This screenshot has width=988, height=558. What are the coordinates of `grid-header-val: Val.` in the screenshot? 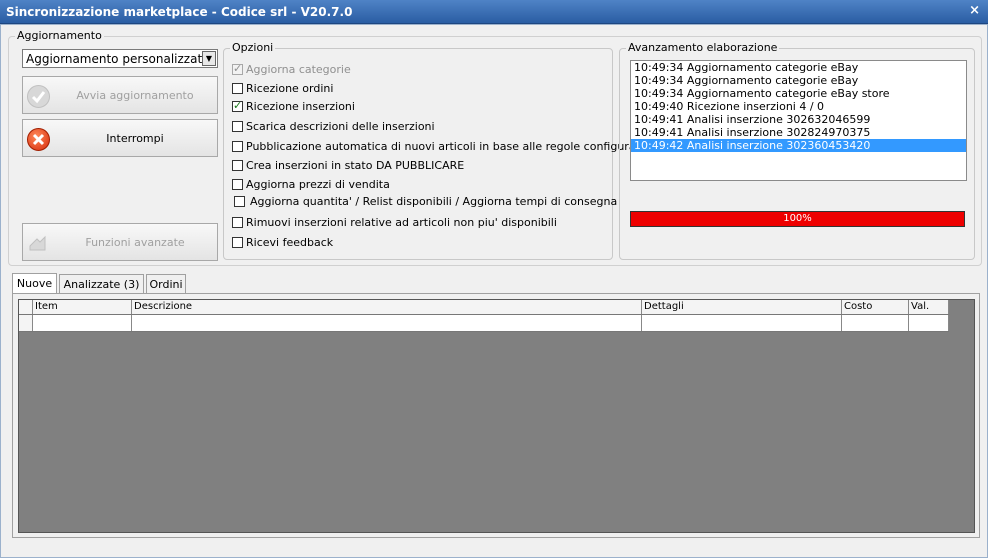 It's located at (929, 307).